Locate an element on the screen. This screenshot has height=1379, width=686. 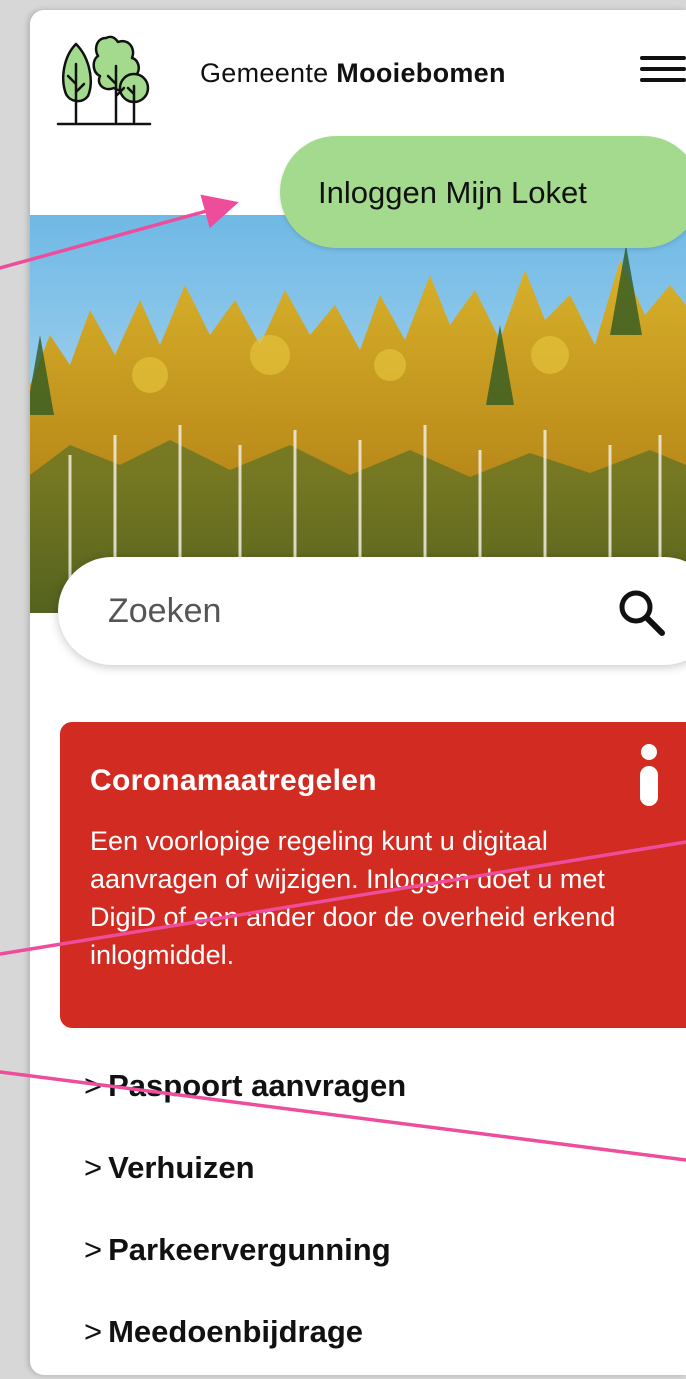
link-paspoort-aanvragen: > Paspoort aanvragen is located at coordinates (364, 1091).